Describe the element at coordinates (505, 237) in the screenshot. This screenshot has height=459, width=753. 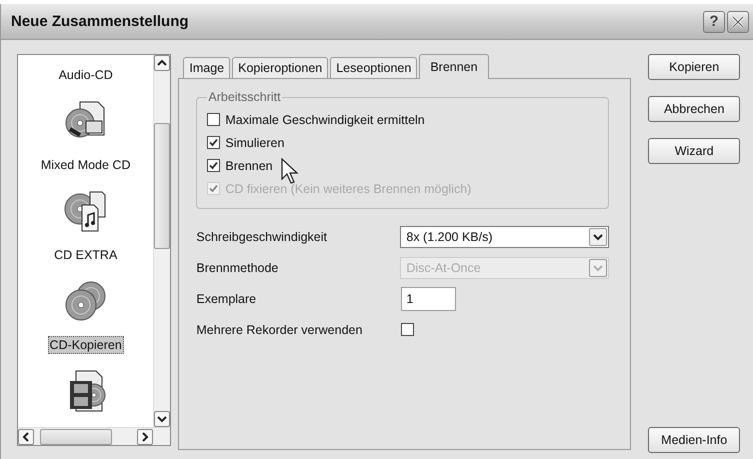
I see `dropdown: 8x (1.200 KB/s)` at that location.